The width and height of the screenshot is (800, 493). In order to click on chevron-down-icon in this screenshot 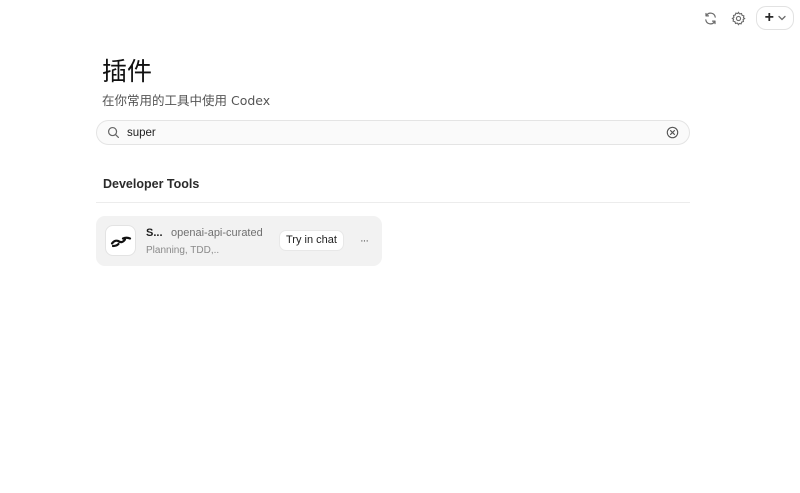, I will do `click(782, 18)`.